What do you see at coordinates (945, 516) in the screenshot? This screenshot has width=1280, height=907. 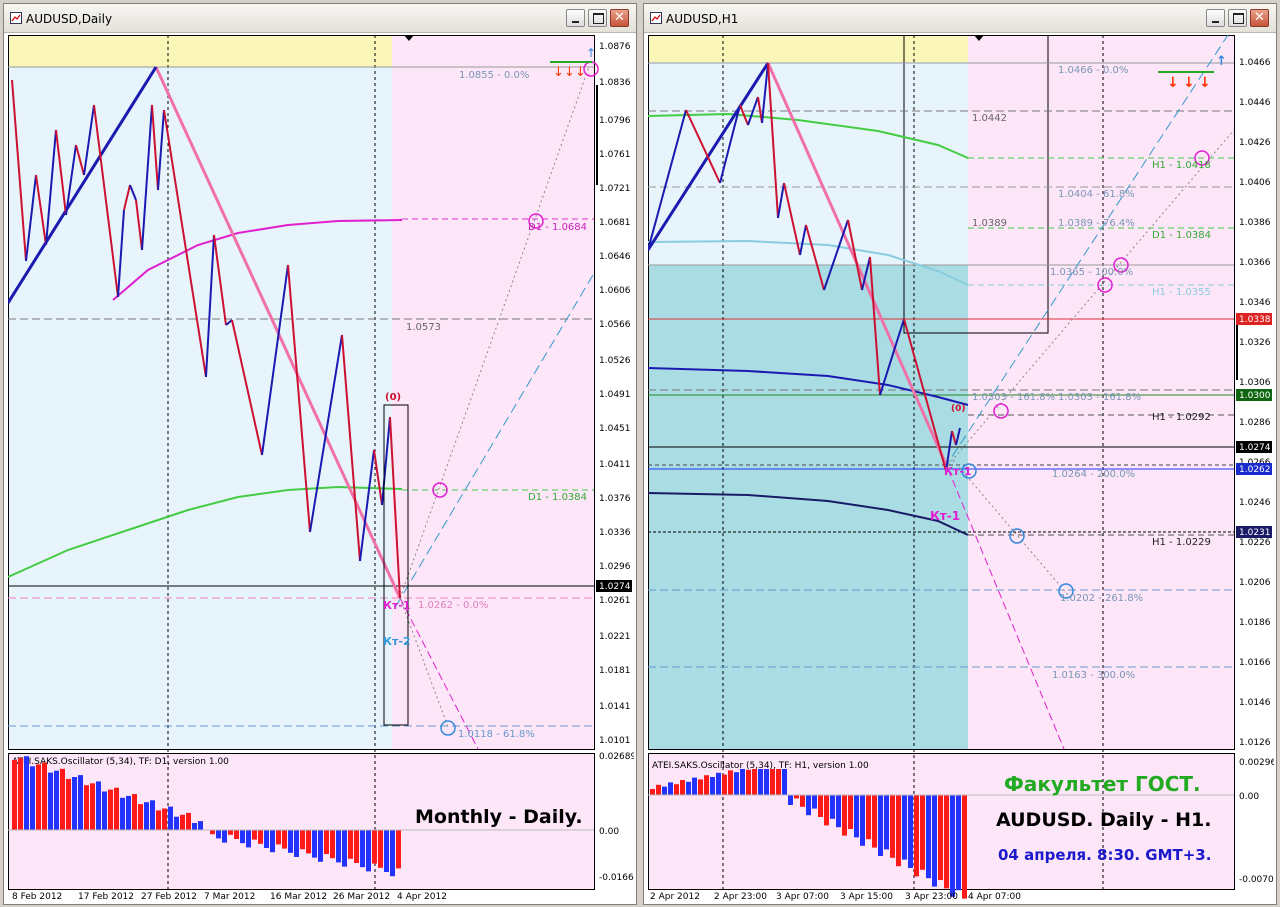 I see `kt1-tag: Кт-1` at bounding box center [945, 516].